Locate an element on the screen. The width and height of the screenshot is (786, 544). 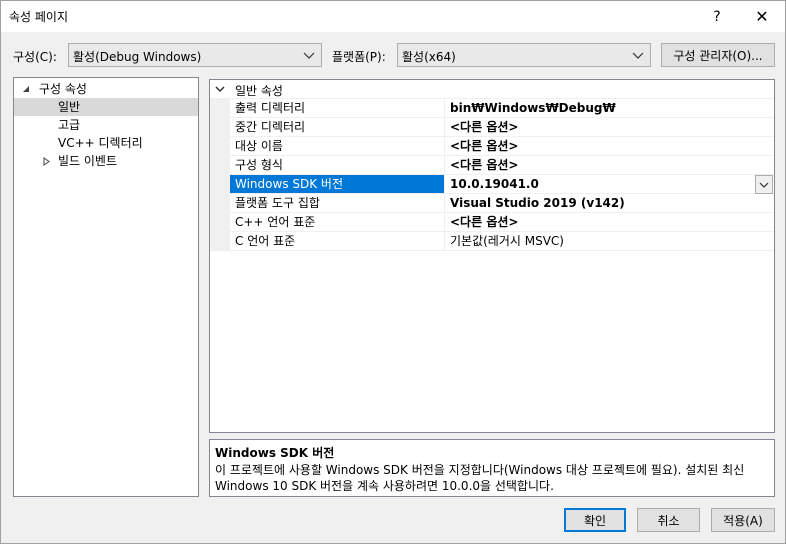
tree-item-vc-directories: VC++ 디렉터리 is located at coordinates (106, 143).